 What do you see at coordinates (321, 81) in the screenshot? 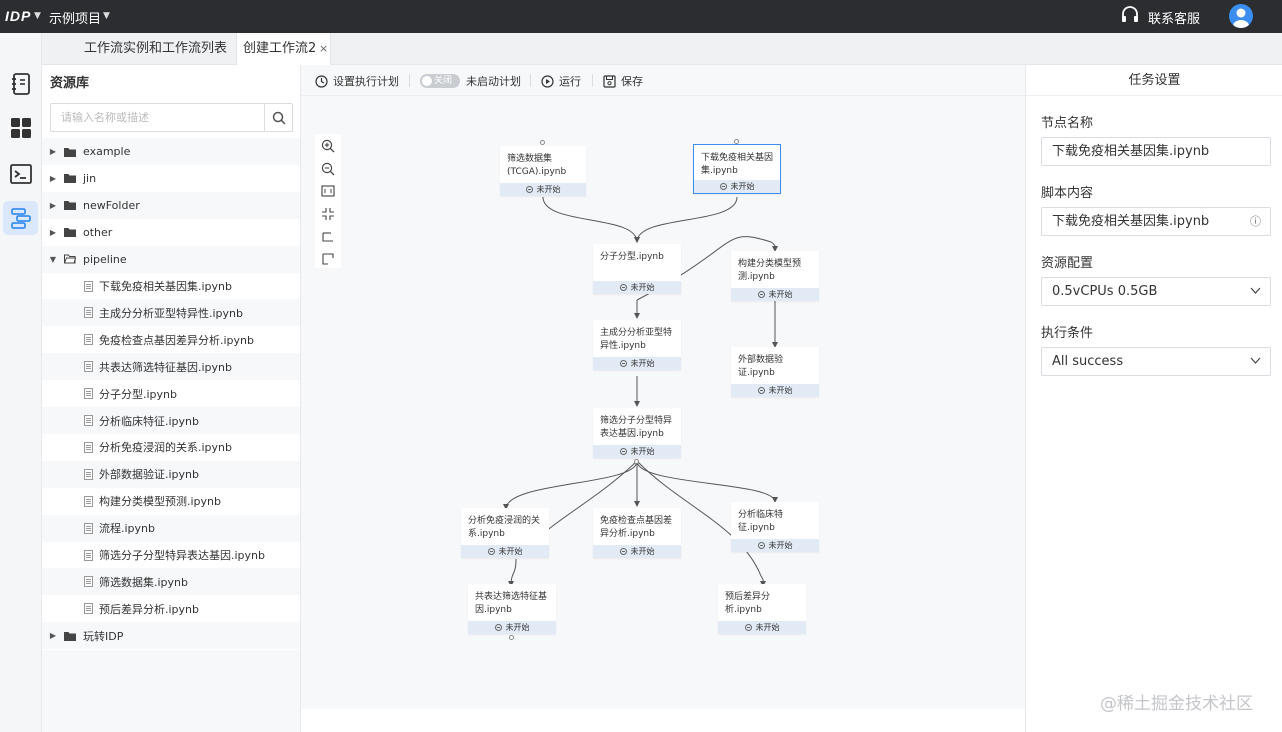
I see `clock-icon` at bounding box center [321, 81].